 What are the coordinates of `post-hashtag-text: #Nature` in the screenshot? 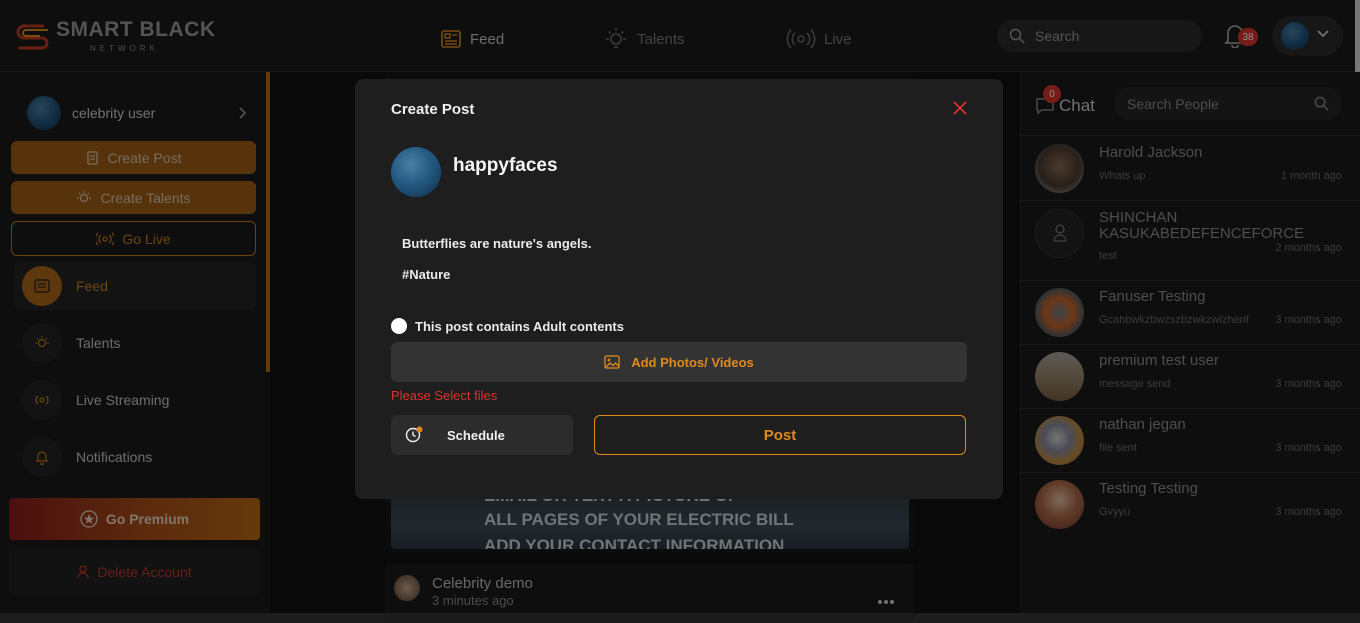 It's located at (426, 274).